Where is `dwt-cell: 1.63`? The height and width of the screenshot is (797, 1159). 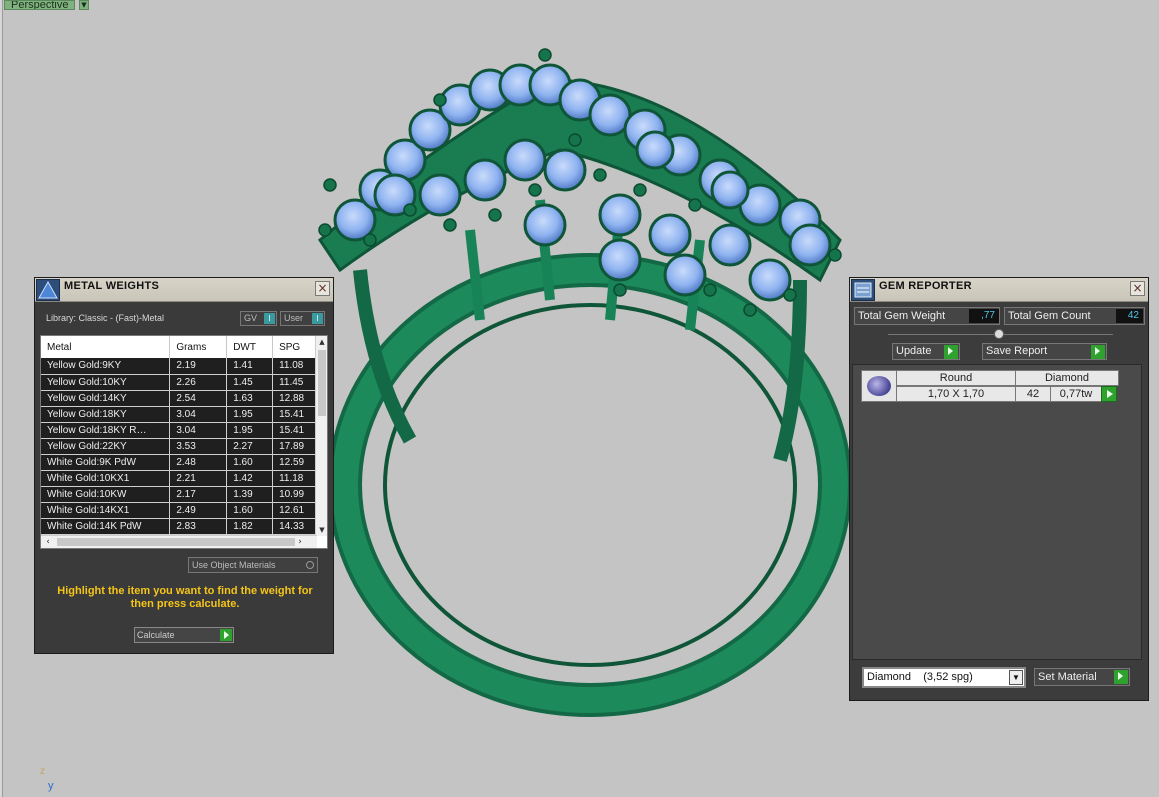
dwt-cell: 1.63 is located at coordinates (250, 398).